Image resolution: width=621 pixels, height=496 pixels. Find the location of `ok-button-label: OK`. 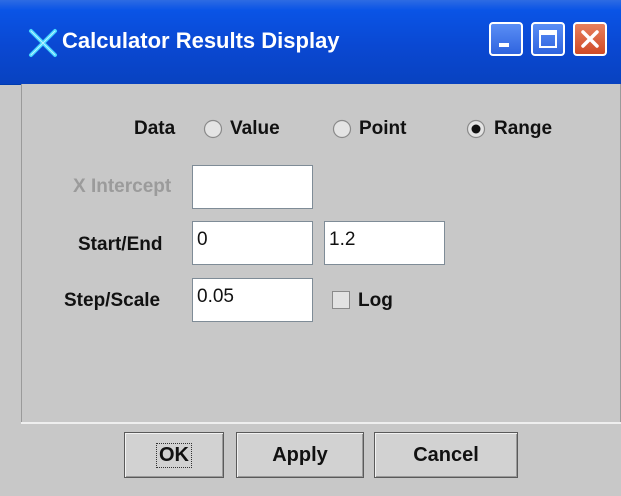

ok-button-label: OK is located at coordinates (174, 455).